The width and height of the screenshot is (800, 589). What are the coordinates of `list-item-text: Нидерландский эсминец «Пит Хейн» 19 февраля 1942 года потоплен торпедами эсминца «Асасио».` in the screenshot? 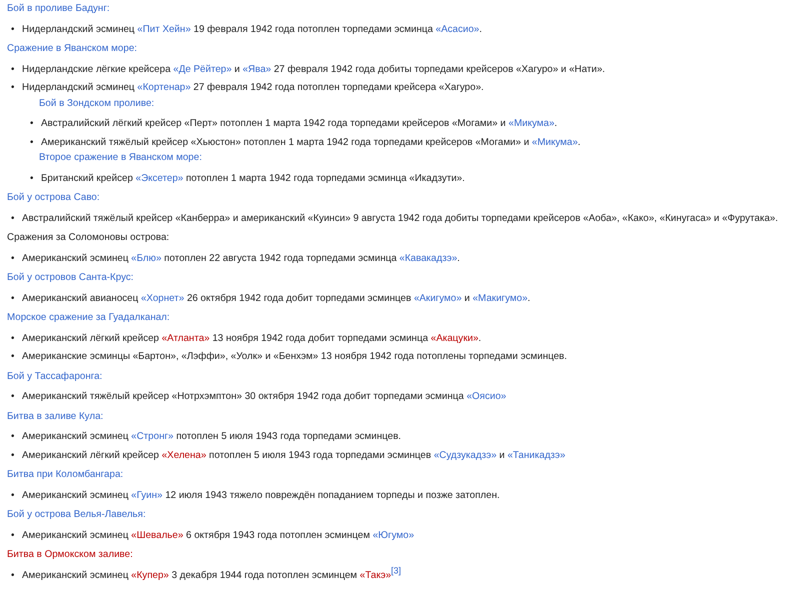 It's located at (252, 29).